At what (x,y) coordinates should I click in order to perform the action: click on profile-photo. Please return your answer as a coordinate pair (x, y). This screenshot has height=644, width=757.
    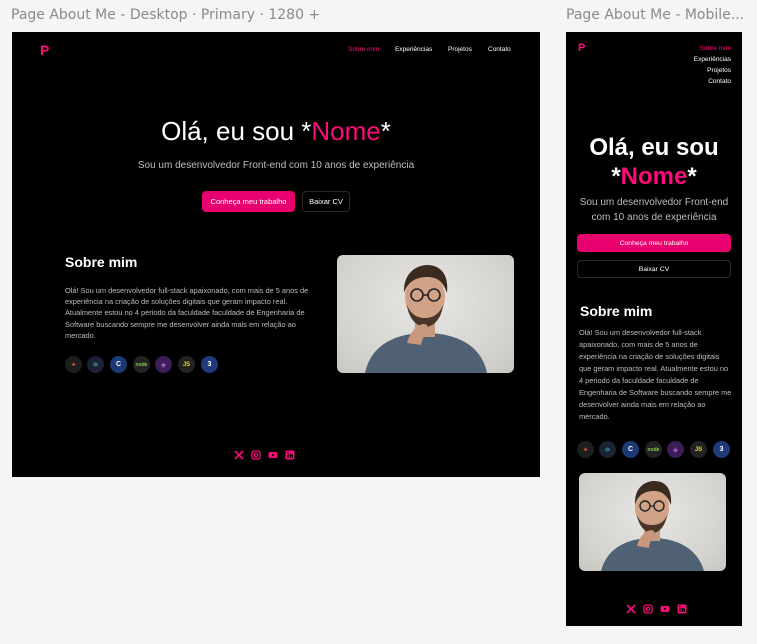
    Looking at the image, I should click on (425, 314).